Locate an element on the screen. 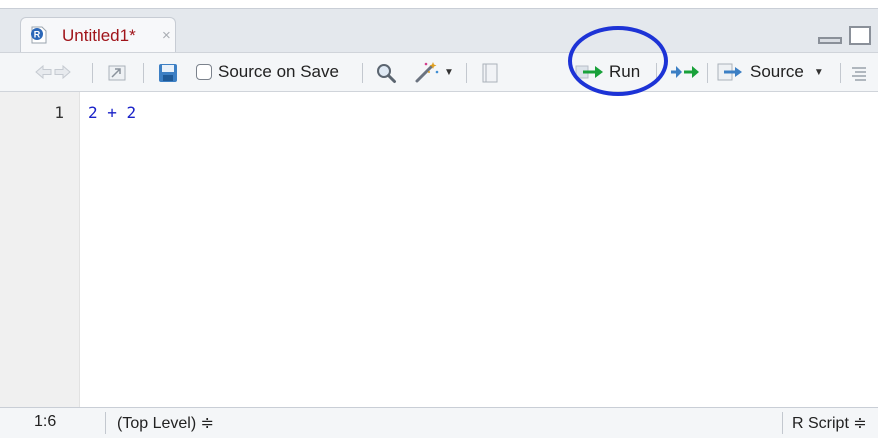 The height and width of the screenshot is (438, 878). source-icon is located at coordinates (729, 72).